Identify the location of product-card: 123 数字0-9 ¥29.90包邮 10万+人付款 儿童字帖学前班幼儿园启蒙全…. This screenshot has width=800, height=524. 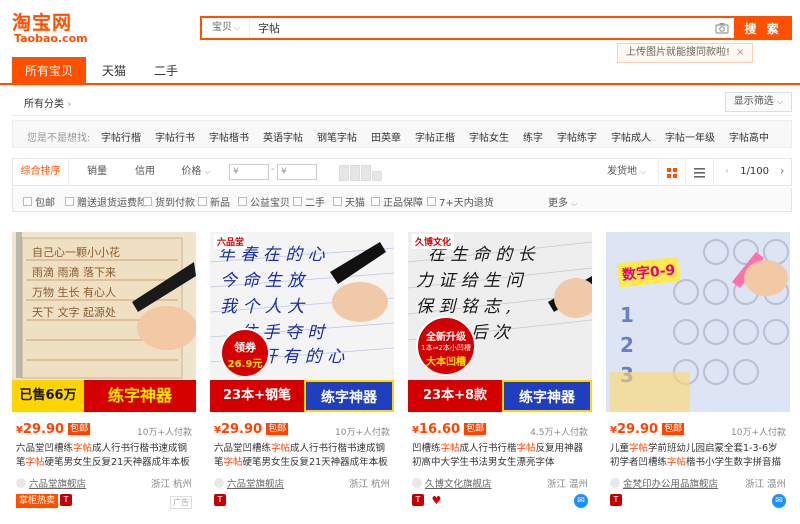
(698, 375).